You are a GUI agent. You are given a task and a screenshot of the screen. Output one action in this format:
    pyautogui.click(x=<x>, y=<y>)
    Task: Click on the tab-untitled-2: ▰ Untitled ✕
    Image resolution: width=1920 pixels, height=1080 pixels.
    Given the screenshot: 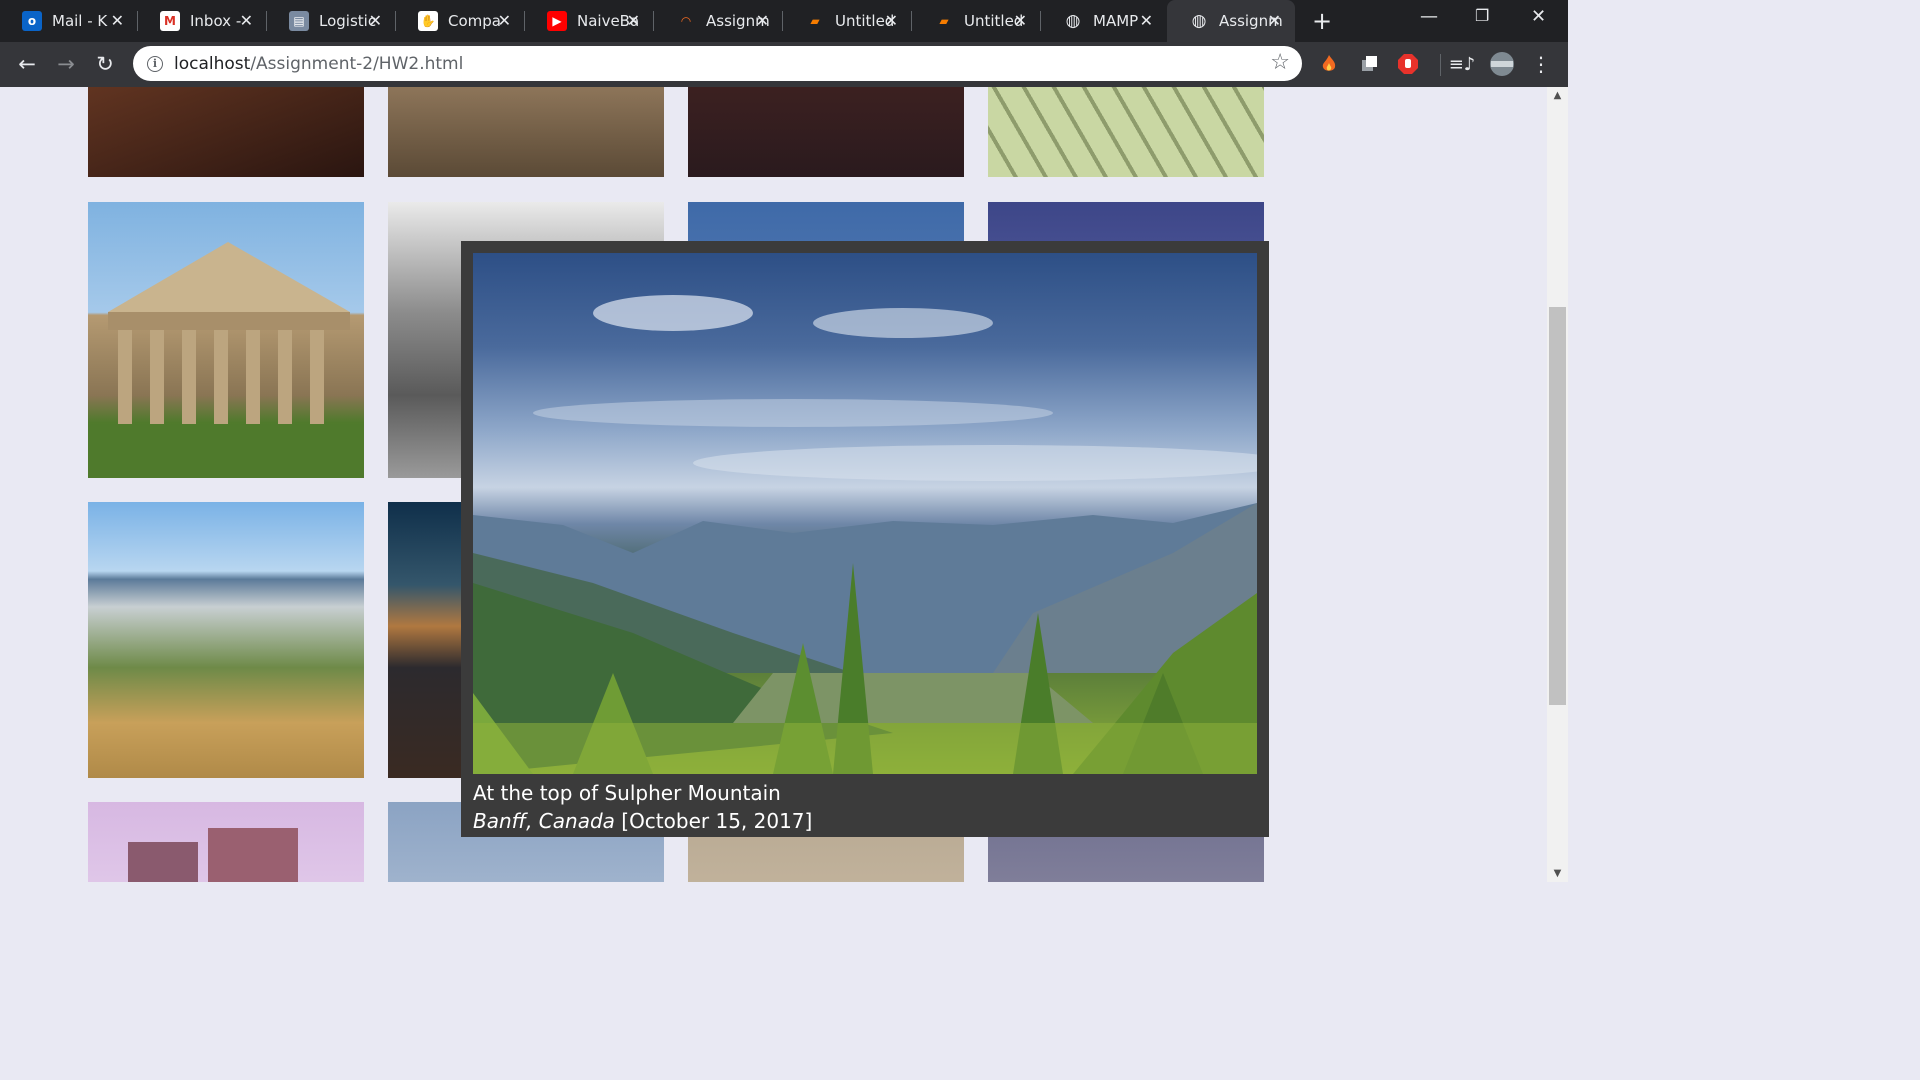 What is the action you would take?
    pyautogui.click(x=976, y=21)
    